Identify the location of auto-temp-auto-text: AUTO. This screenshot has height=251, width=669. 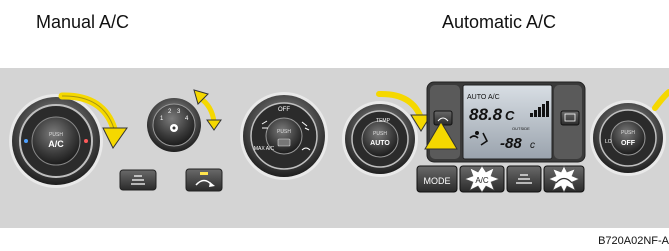
(380, 143).